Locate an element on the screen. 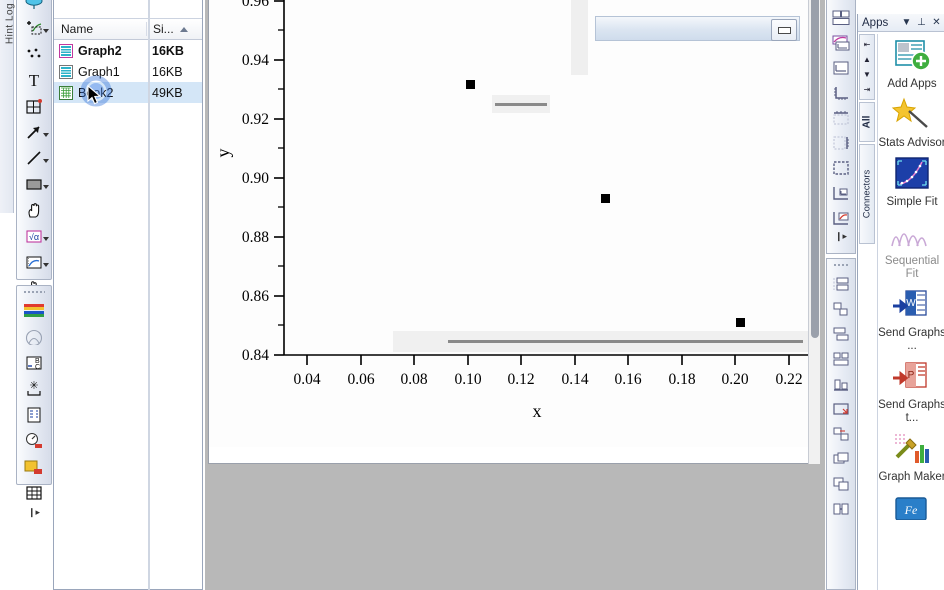  add-inset-with-data-icon is located at coordinates (841, 217).